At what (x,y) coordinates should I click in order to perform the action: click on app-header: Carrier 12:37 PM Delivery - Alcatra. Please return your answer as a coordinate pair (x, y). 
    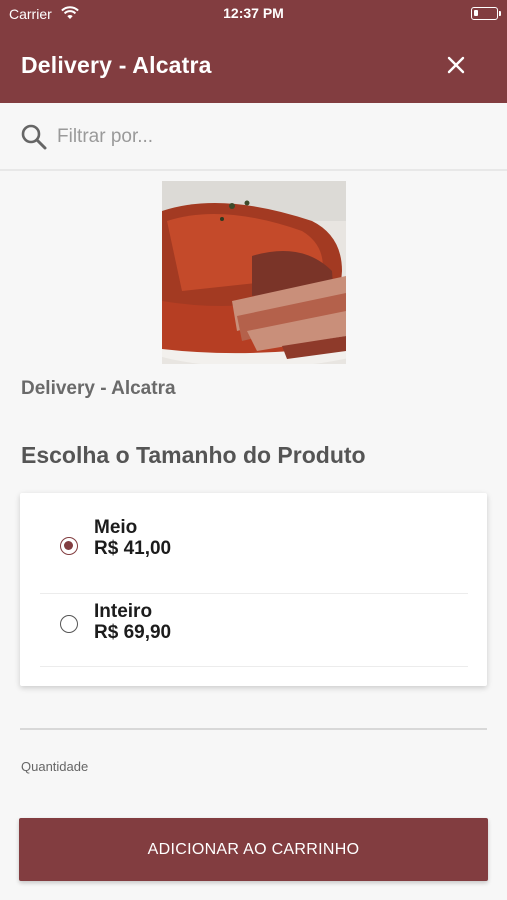
    Looking at the image, I should click on (253, 51).